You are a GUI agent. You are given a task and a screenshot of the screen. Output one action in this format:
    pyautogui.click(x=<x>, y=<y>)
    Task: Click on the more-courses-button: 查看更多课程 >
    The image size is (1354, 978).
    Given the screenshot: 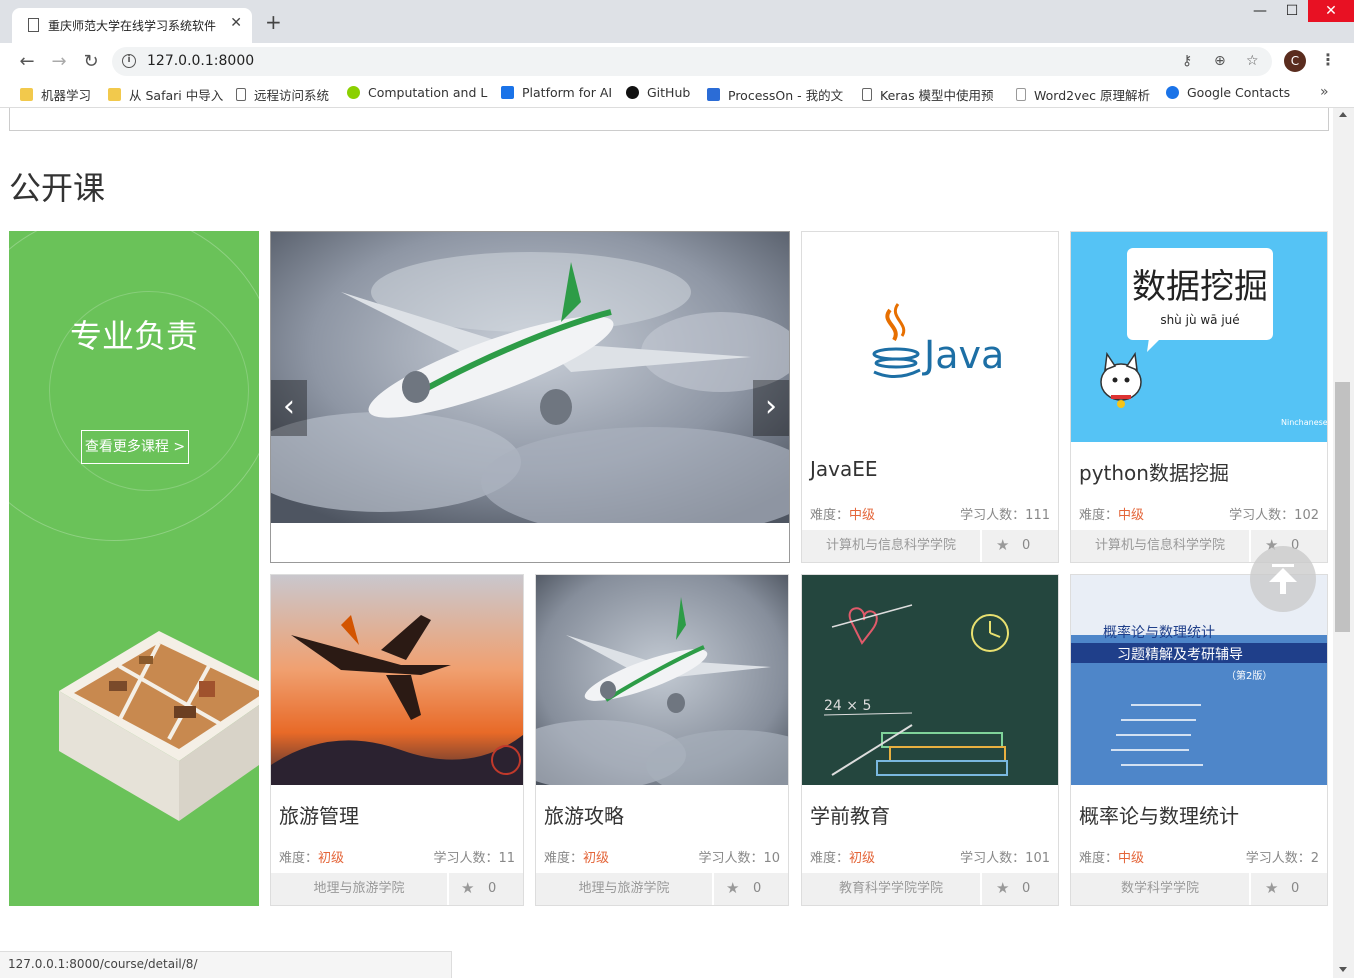 What is the action you would take?
    pyautogui.click(x=135, y=447)
    